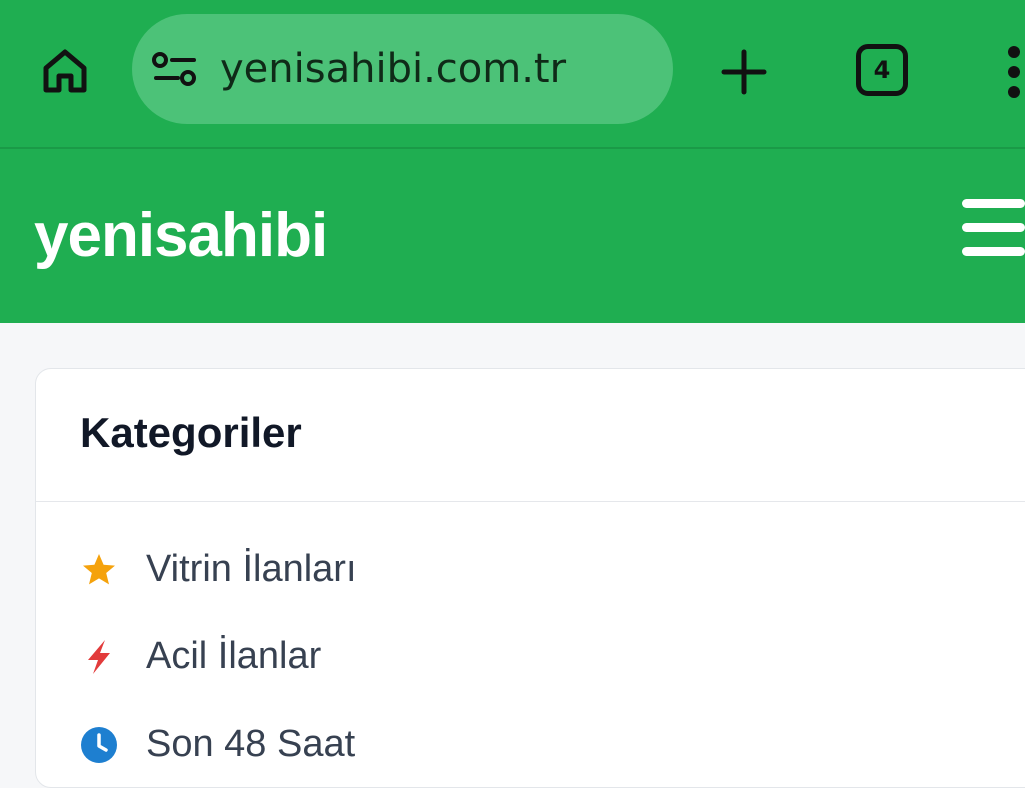 The height and width of the screenshot is (788, 1025). What do you see at coordinates (191, 432) in the screenshot?
I see `categories-title: Kategoriler` at bounding box center [191, 432].